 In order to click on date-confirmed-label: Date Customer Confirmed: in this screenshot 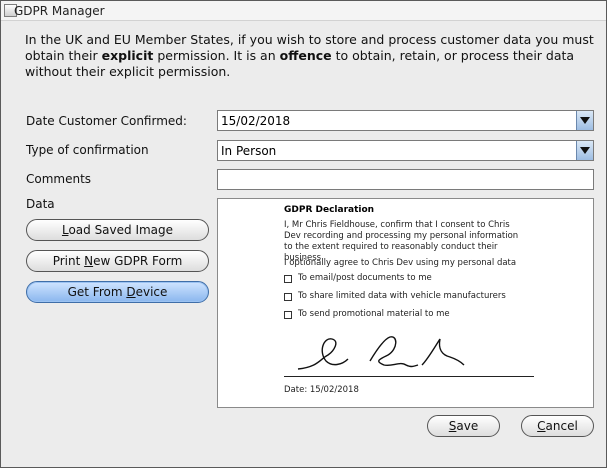, I will do `click(106, 121)`.